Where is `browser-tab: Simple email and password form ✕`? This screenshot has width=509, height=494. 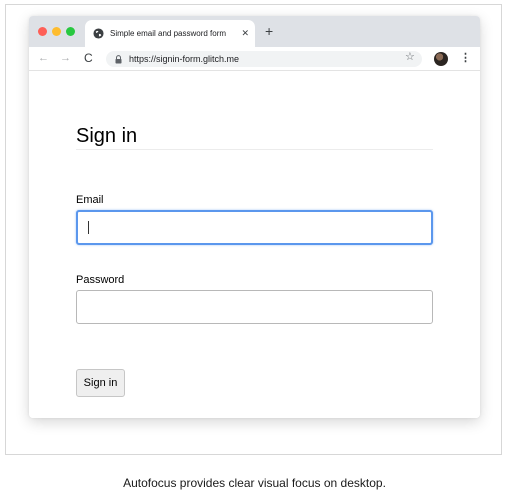 browser-tab: Simple email and password form ✕ is located at coordinates (170, 33).